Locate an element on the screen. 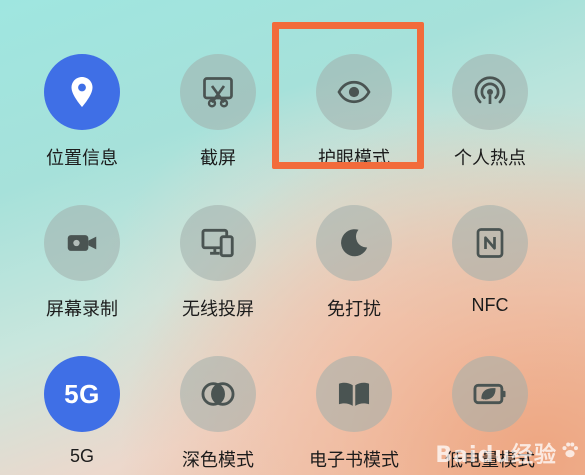  screen-cast-icon is located at coordinates (218, 243).